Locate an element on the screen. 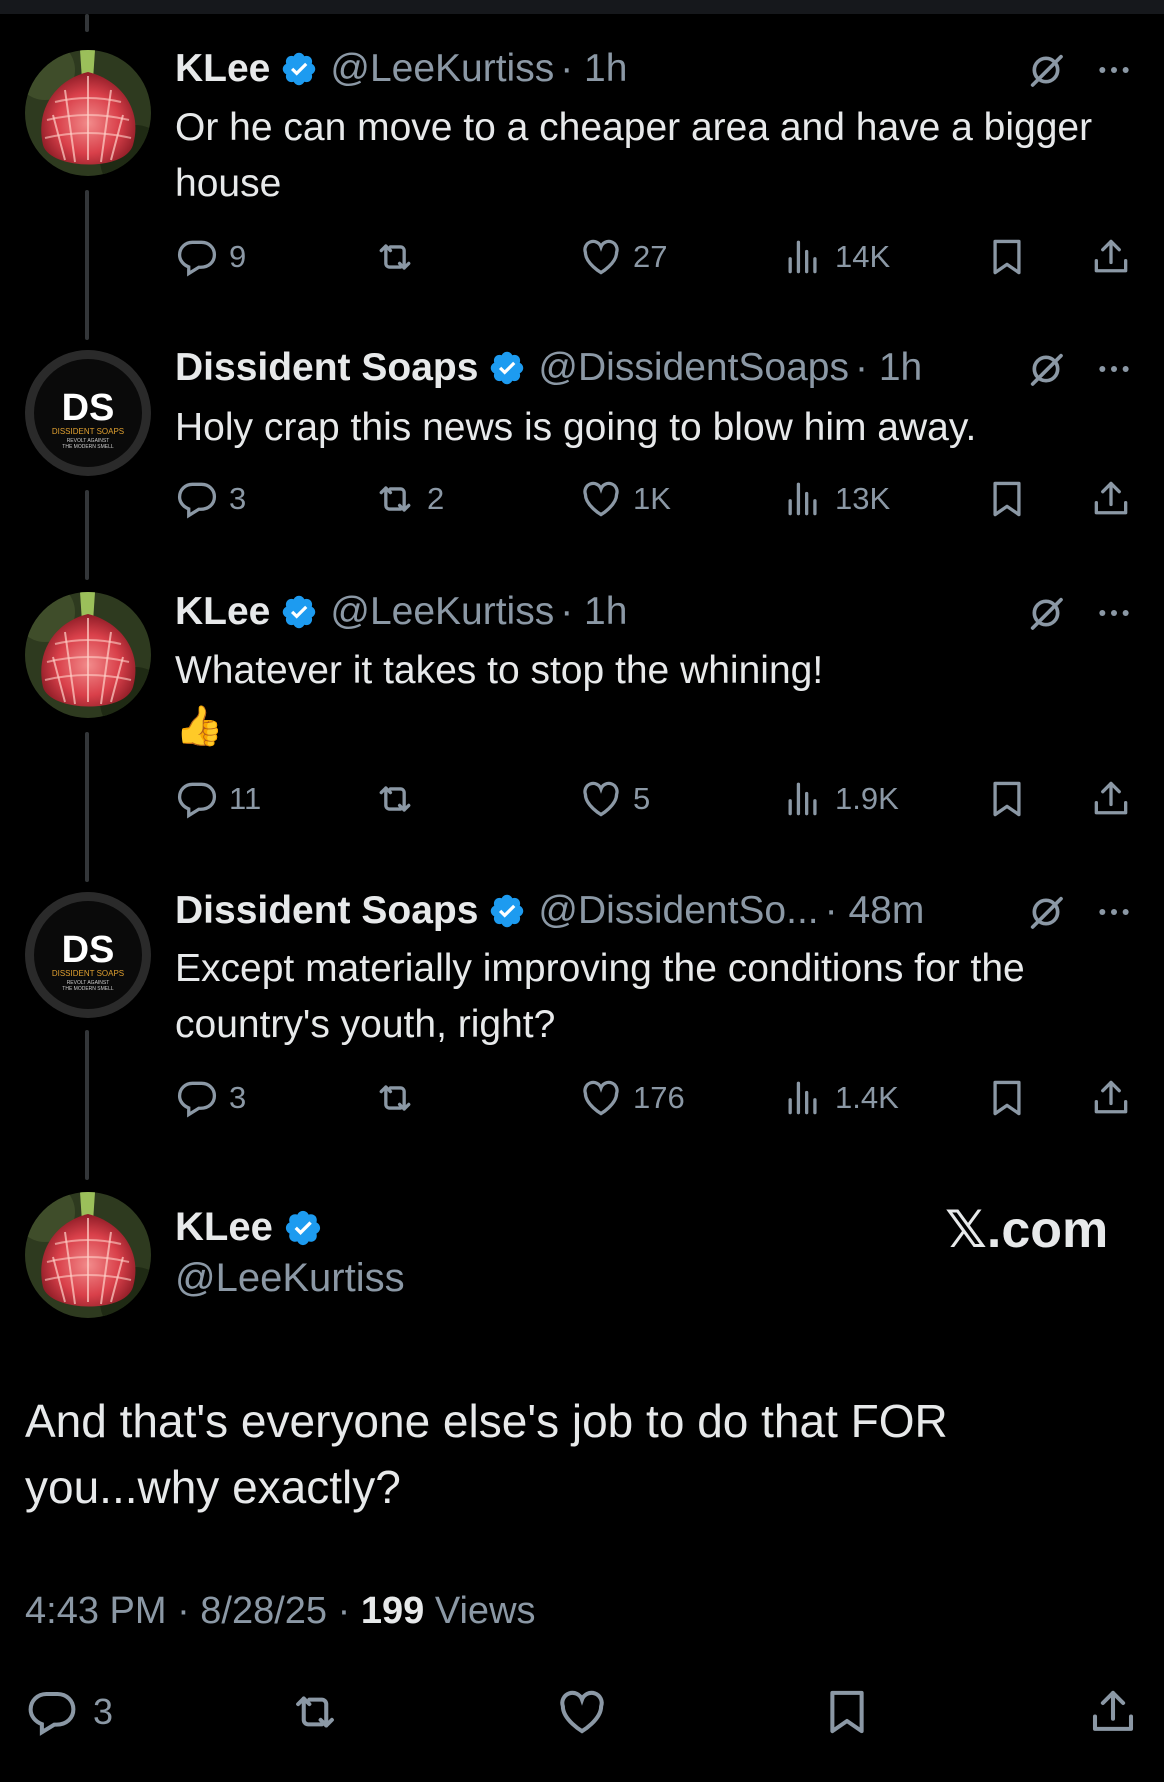 Image resolution: width=1164 pixels, height=1782 pixels. main-action-bar: 3 is located at coordinates (582, 1712).